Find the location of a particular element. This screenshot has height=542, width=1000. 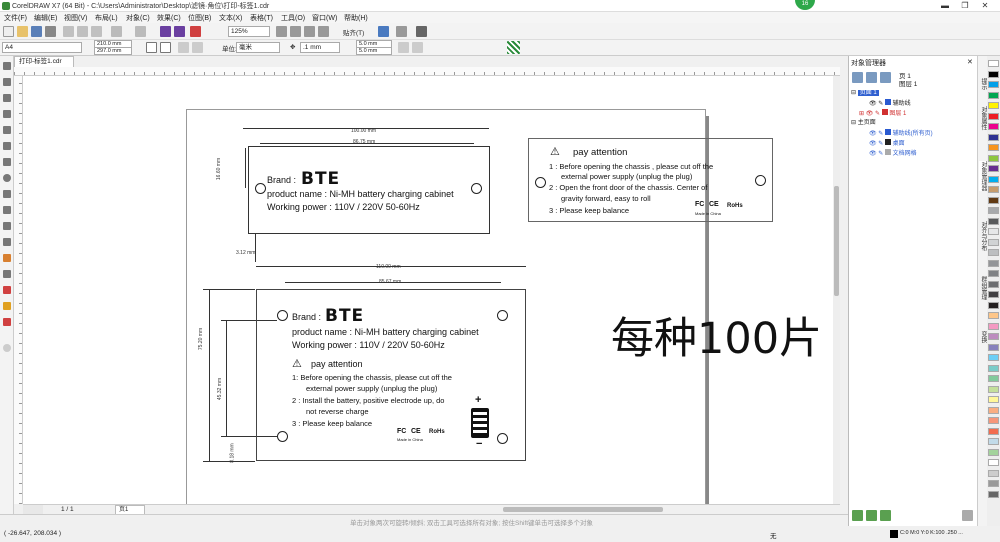

nudge-distance-field: .1 mm is located at coordinates (320, 47).